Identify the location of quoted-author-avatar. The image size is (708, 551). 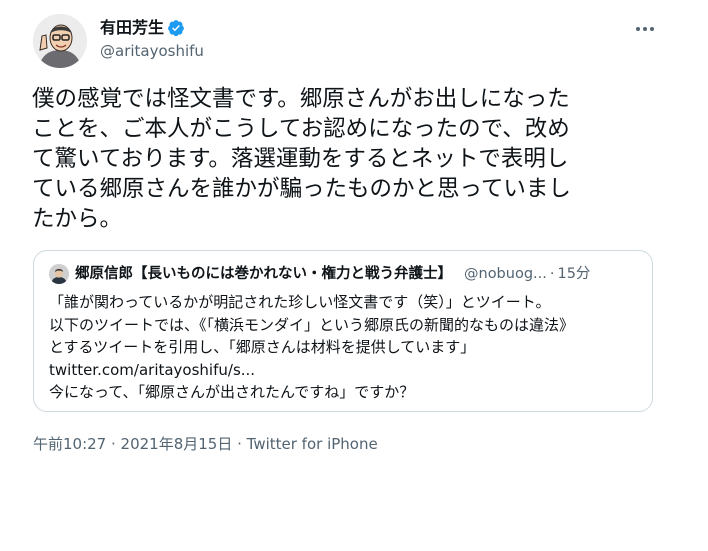
(59, 274).